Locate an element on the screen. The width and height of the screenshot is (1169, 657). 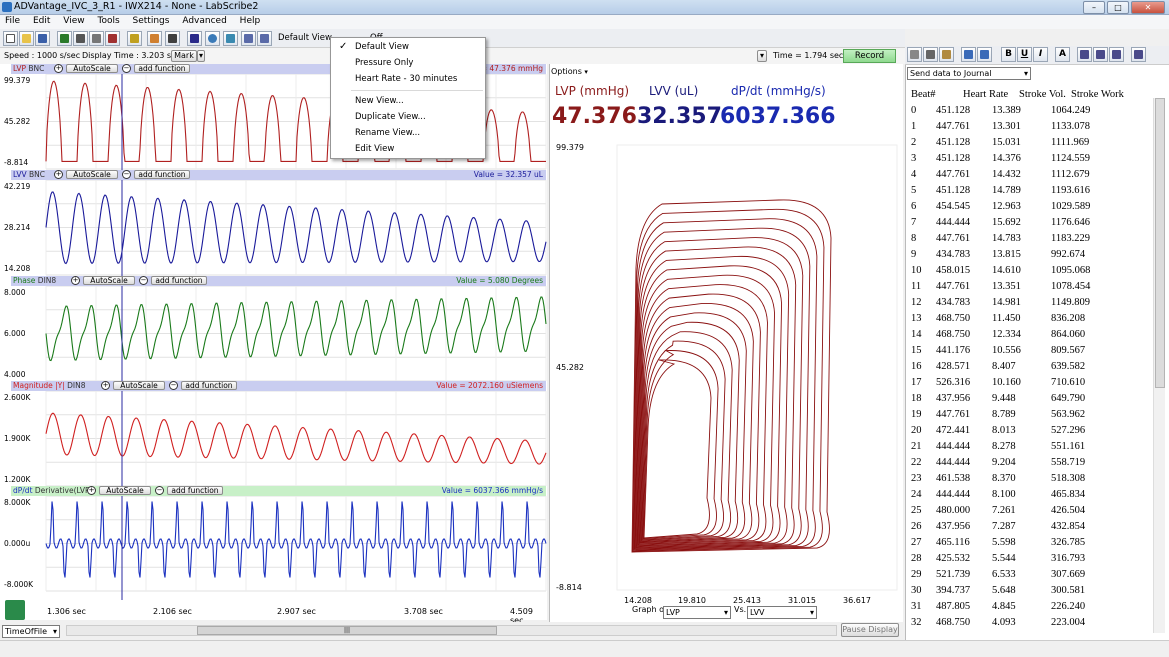
options-menu: Options ▾ is located at coordinates (569, 71).